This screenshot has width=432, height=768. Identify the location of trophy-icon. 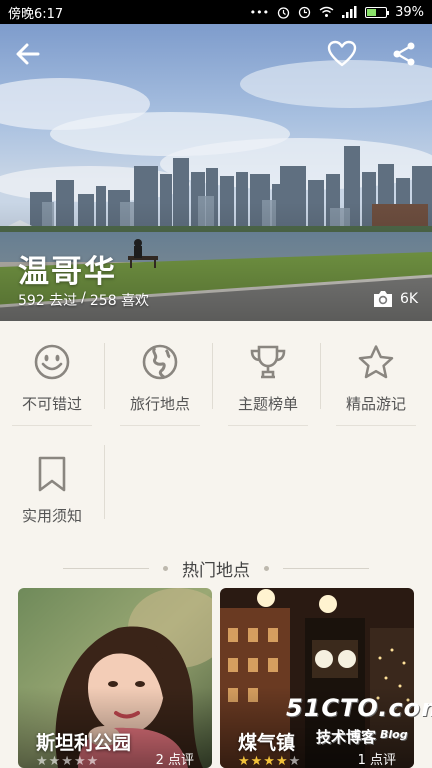
(268, 362).